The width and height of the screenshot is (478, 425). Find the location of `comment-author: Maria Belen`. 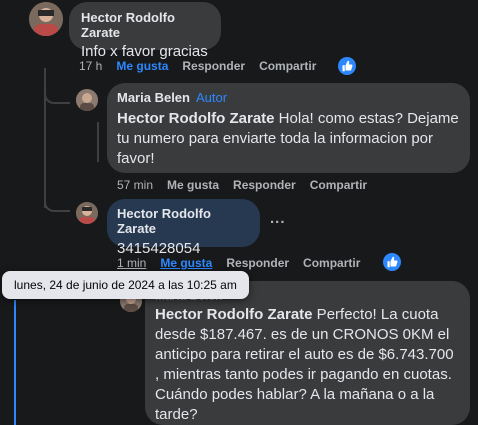

comment-author: Maria Belen is located at coordinates (153, 97).